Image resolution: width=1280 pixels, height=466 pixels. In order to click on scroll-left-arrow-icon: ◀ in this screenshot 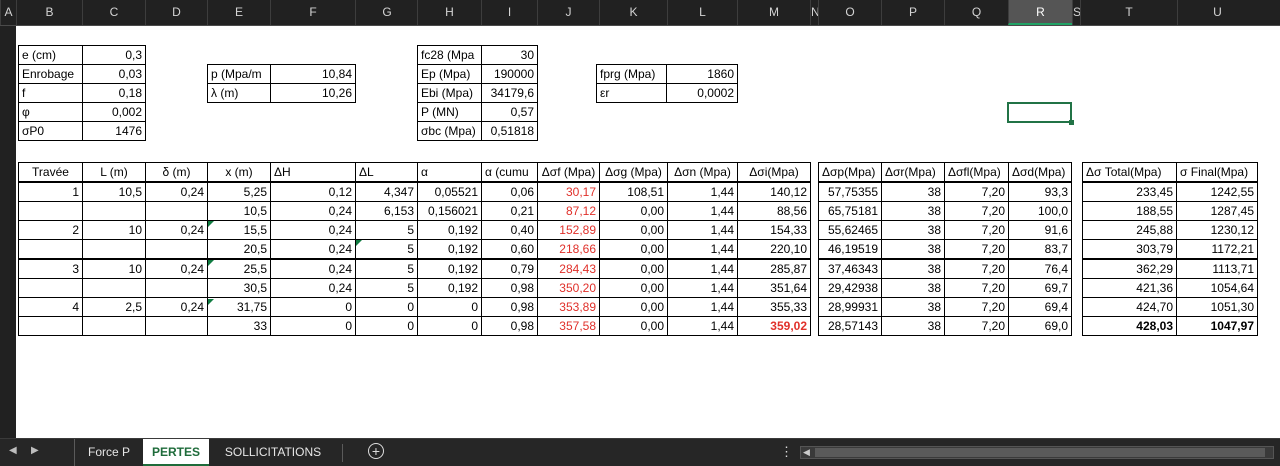, I will do `click(806, 452)`.